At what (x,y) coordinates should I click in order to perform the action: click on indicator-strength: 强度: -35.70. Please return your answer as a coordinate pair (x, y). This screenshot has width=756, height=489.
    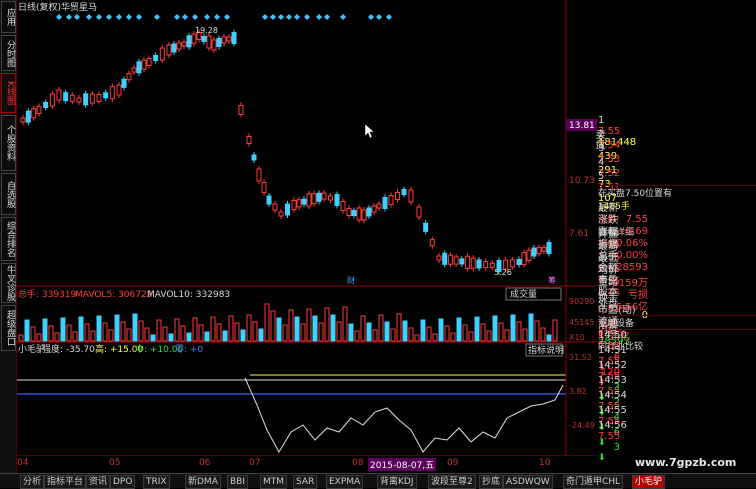
    Looking at the image, I should click on (68, 349).